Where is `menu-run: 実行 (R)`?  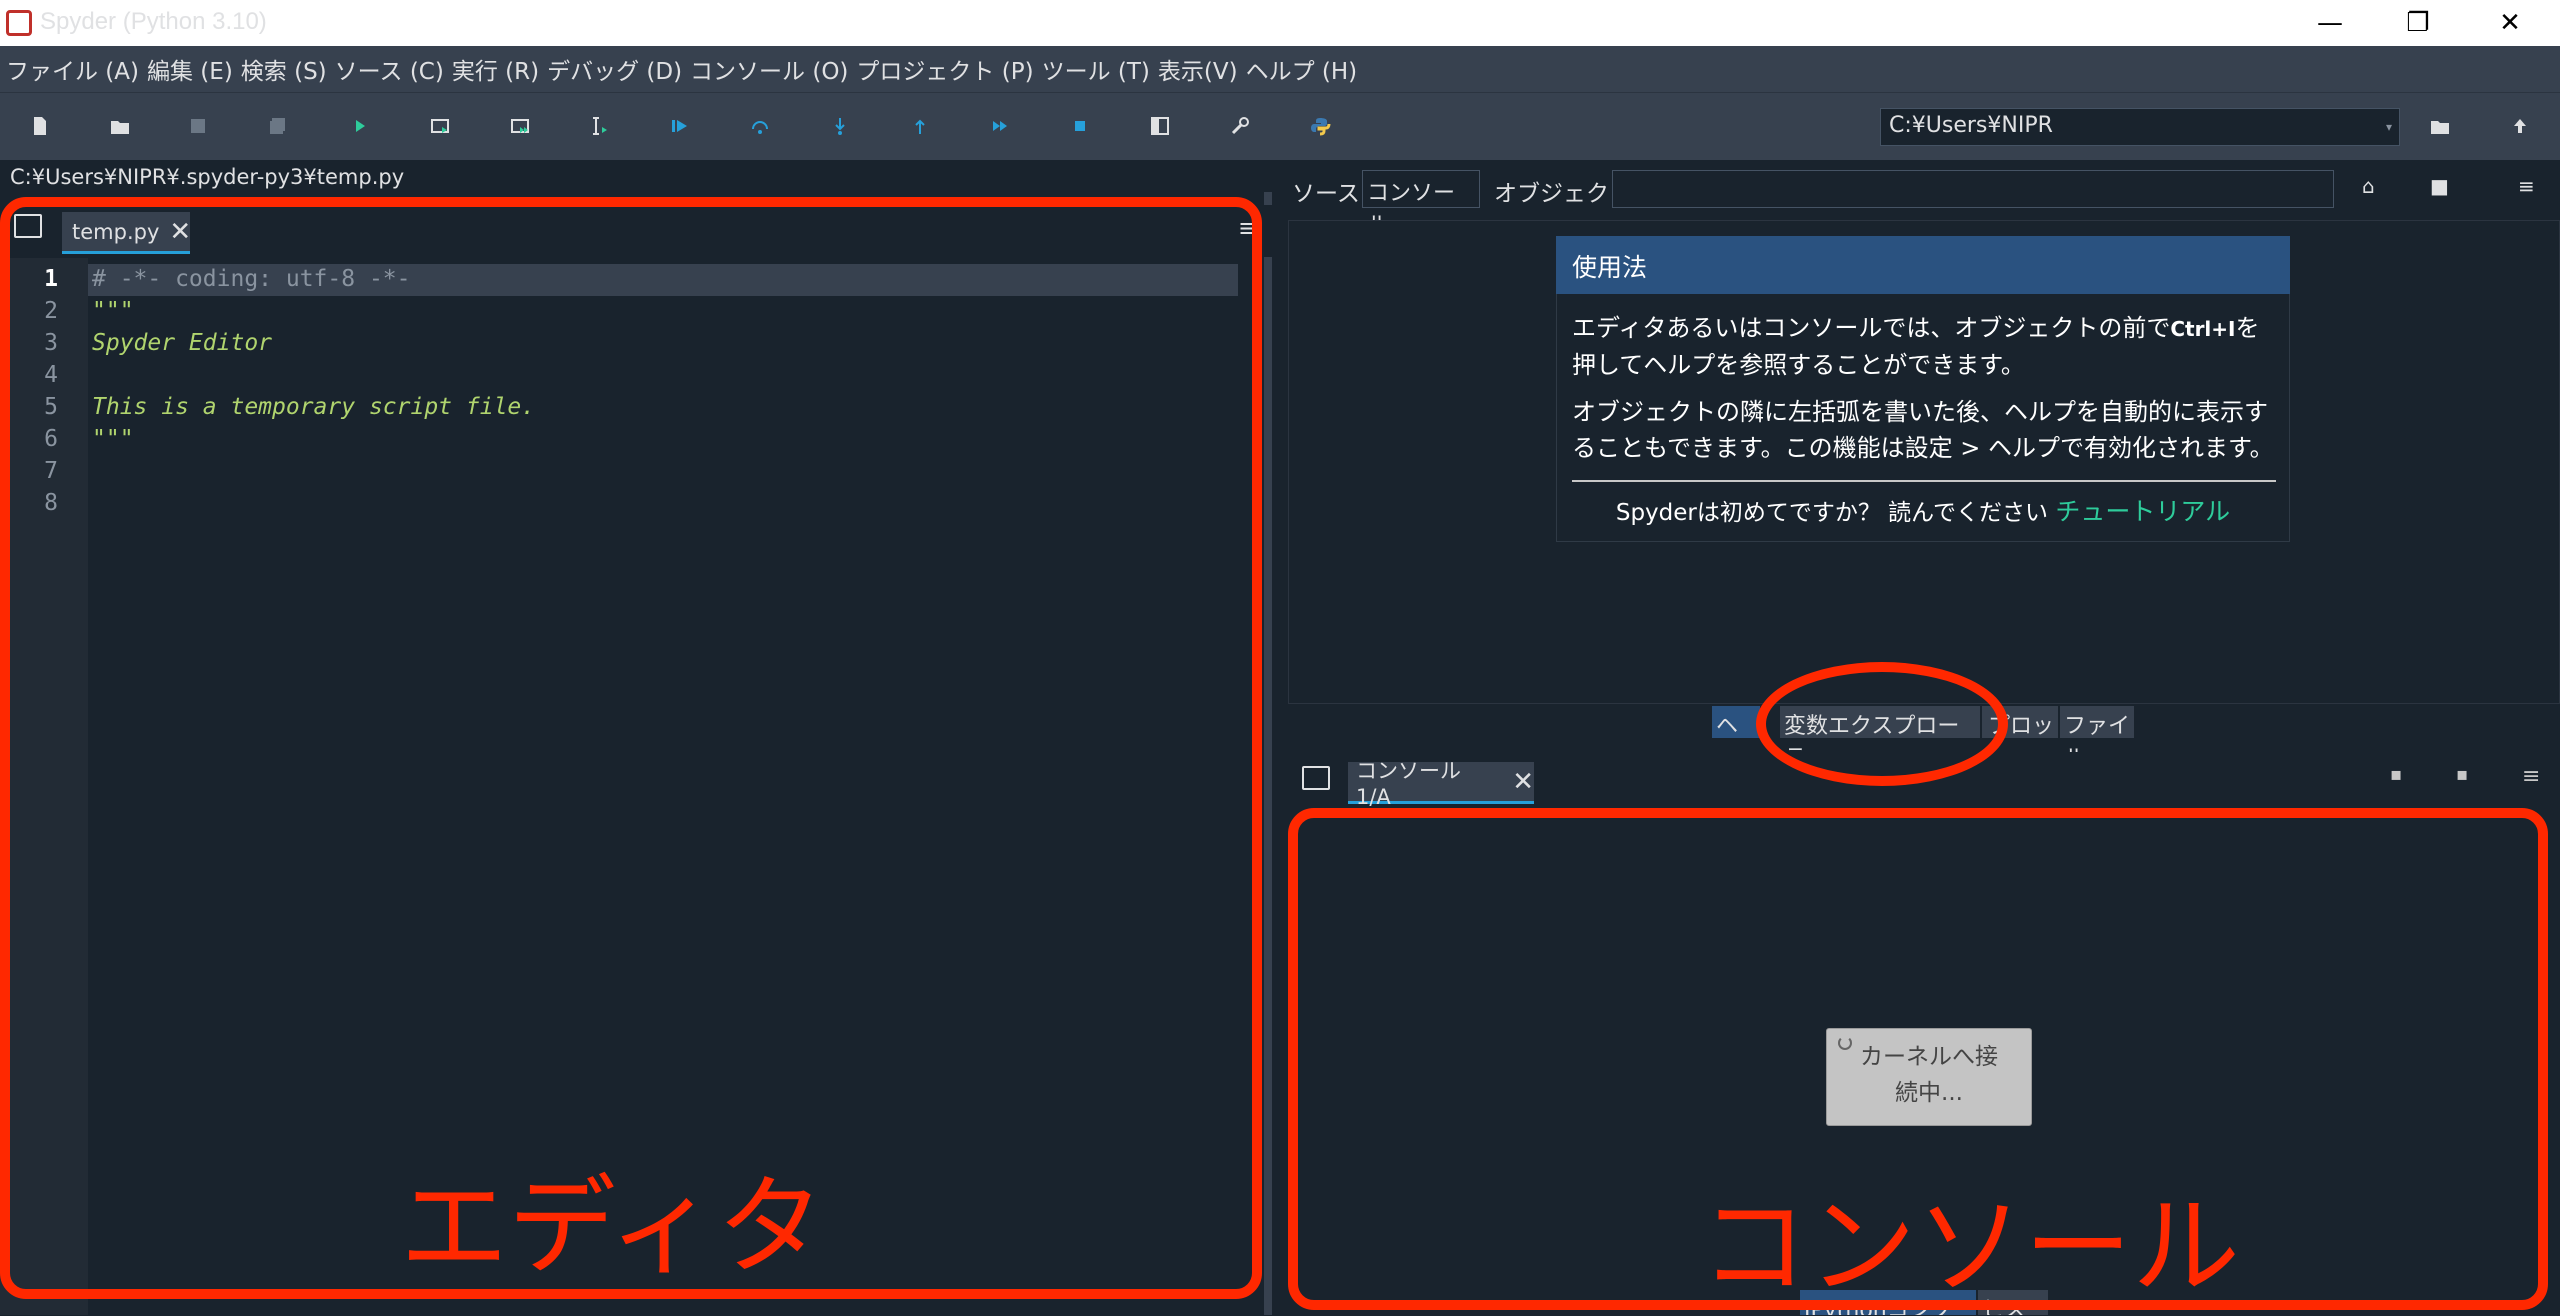
menu-run: 実行 (R) is located at coordinates (495, 69).